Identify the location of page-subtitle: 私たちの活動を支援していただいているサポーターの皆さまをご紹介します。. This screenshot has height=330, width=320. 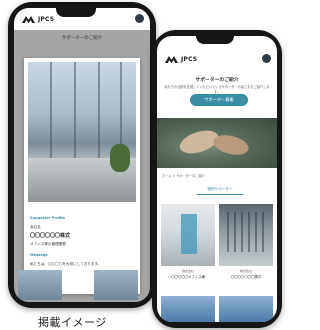
(217, 89).